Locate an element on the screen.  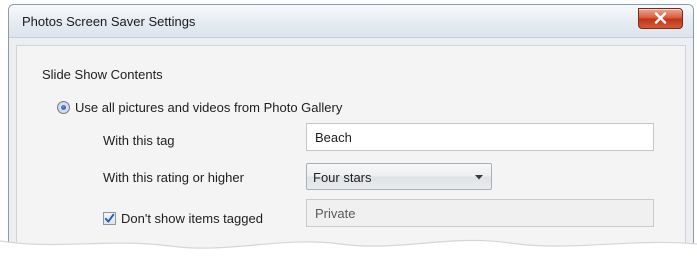
exclude-tag-input is located at coordinates (480, 213).